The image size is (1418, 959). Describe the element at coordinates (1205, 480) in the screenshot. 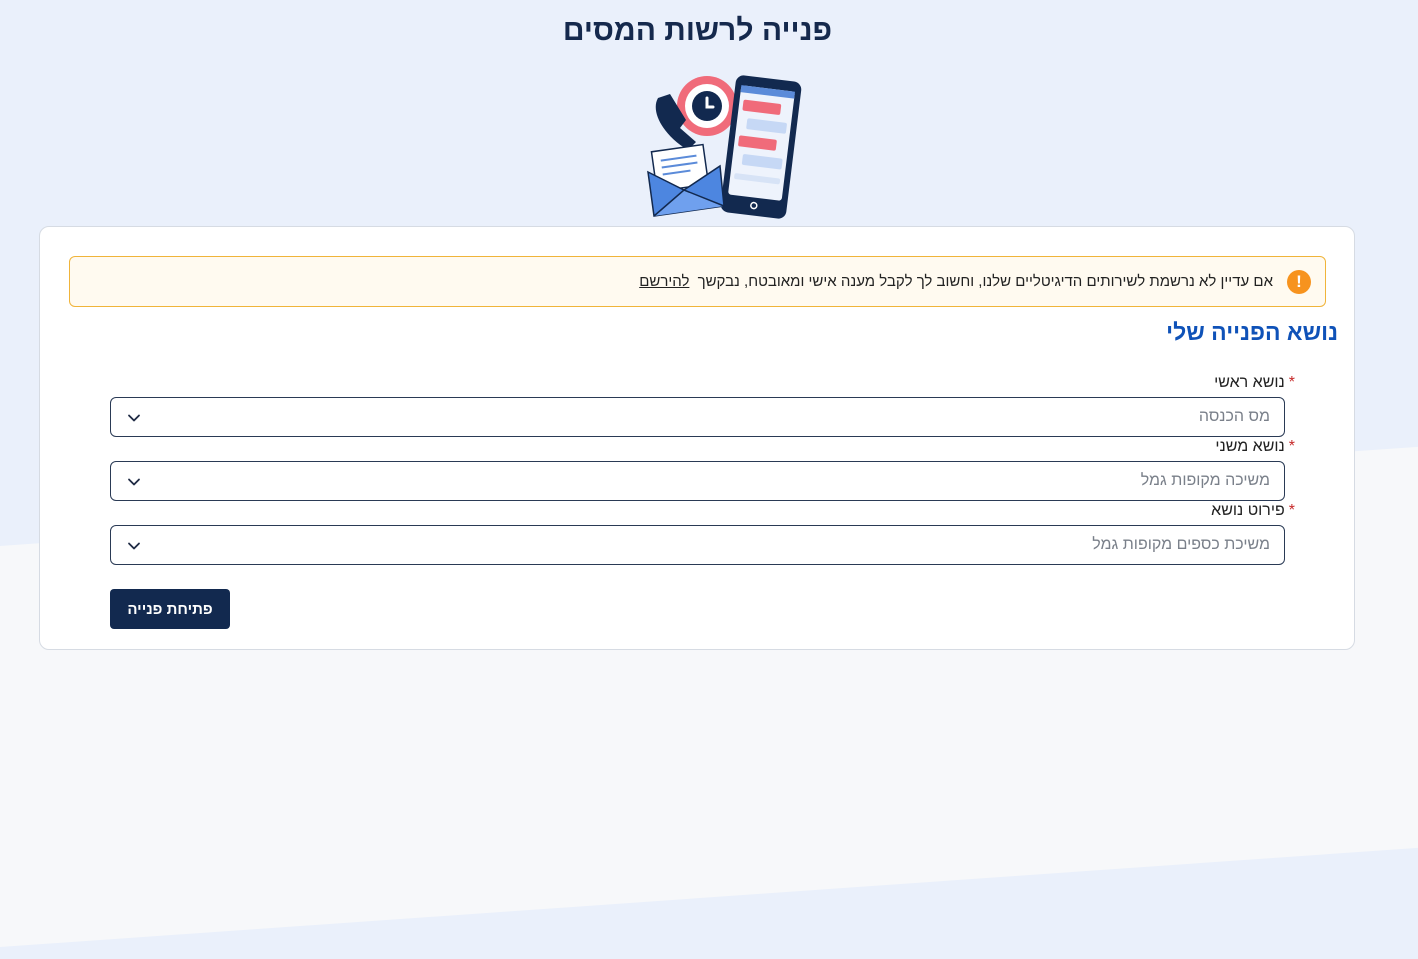

I see `secondary-topic-value: משיכה מקופות גמל` at that location.